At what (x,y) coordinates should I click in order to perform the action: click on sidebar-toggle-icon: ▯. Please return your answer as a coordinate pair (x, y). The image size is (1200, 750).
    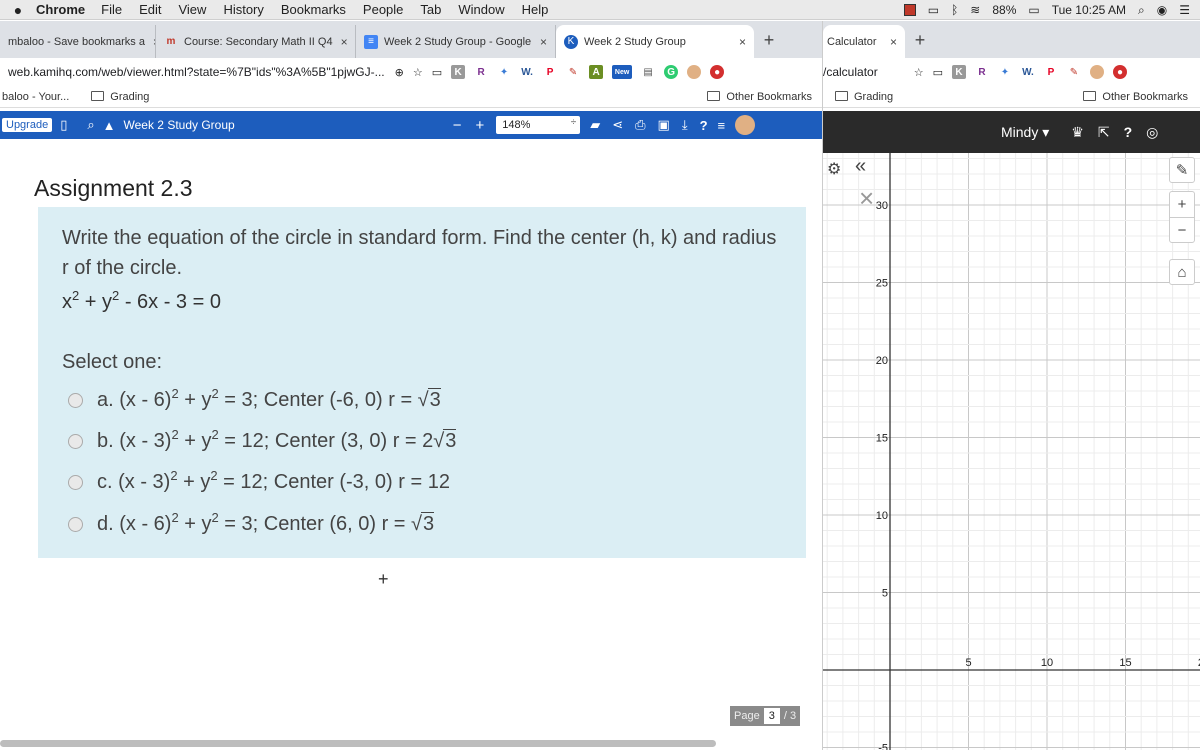
    Looking at the image, I should click on (63, 125).